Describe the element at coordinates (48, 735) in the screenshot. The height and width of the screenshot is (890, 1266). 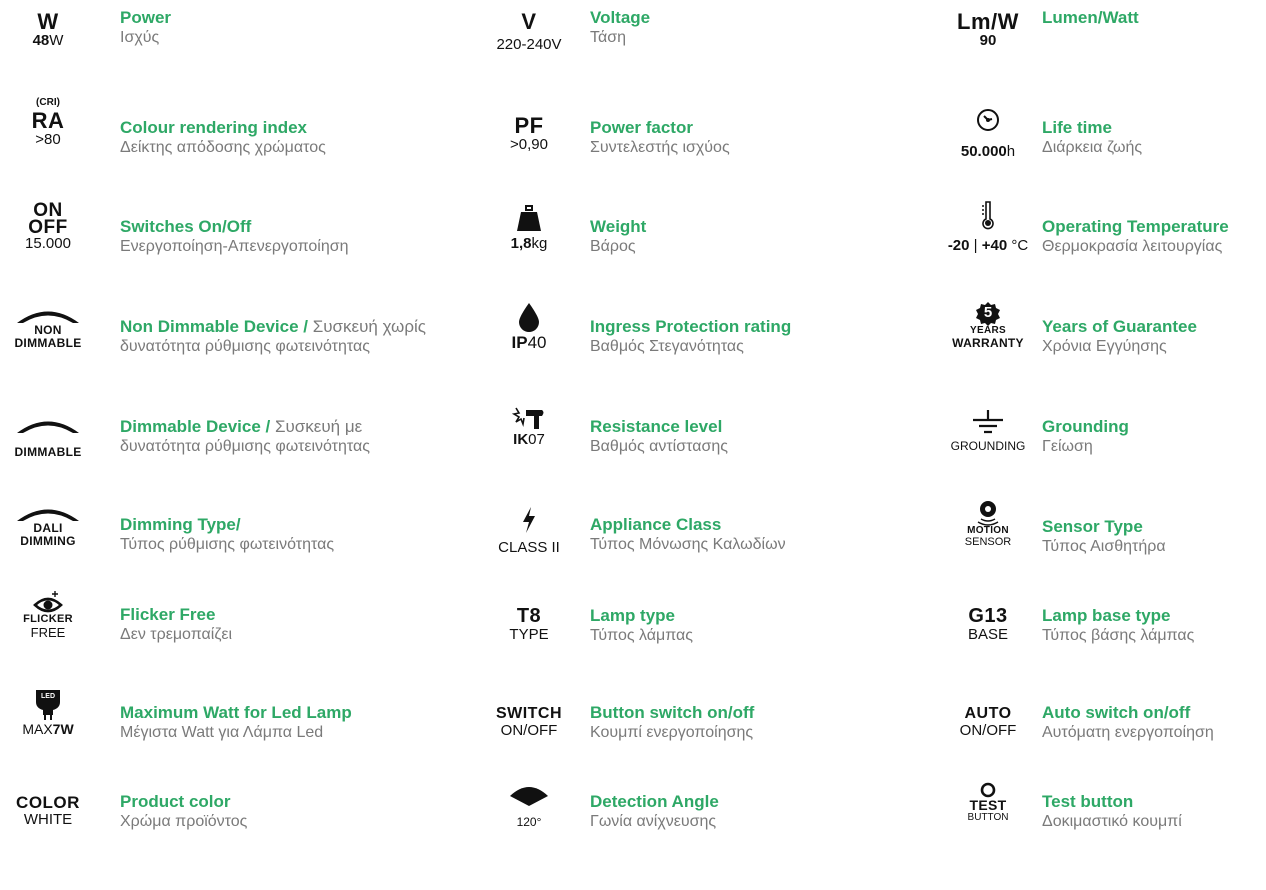
I see `led-lamp-icon: MAX7W` at that location.